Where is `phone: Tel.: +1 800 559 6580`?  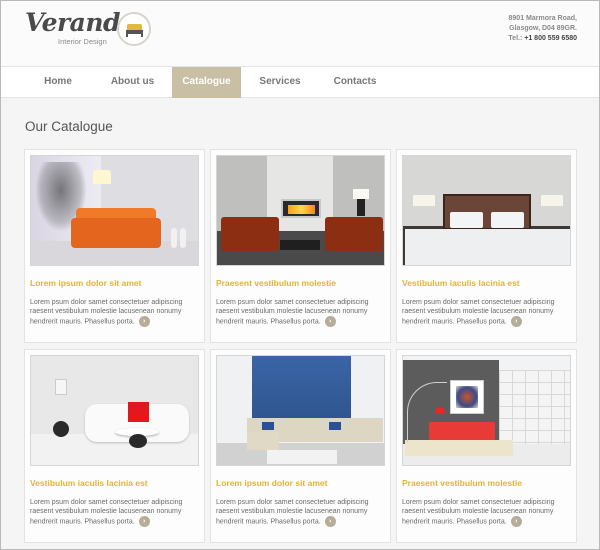 phone: Tel.: +1 800 559 6580 is located at coordinates (542, 39).